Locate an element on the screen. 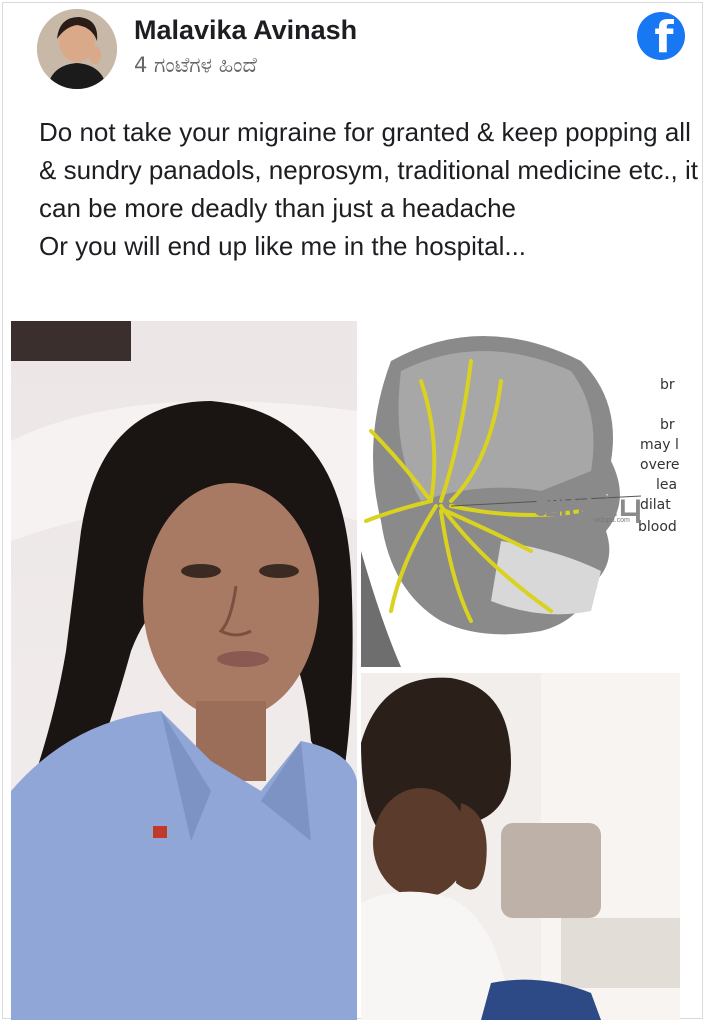  diagram-caption: may l is located at coordinates (659, 445).